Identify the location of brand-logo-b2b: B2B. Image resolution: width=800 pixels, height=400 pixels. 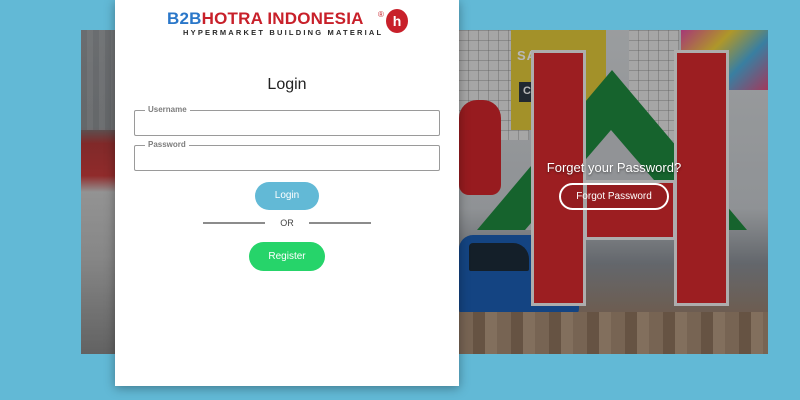
(184, 18).